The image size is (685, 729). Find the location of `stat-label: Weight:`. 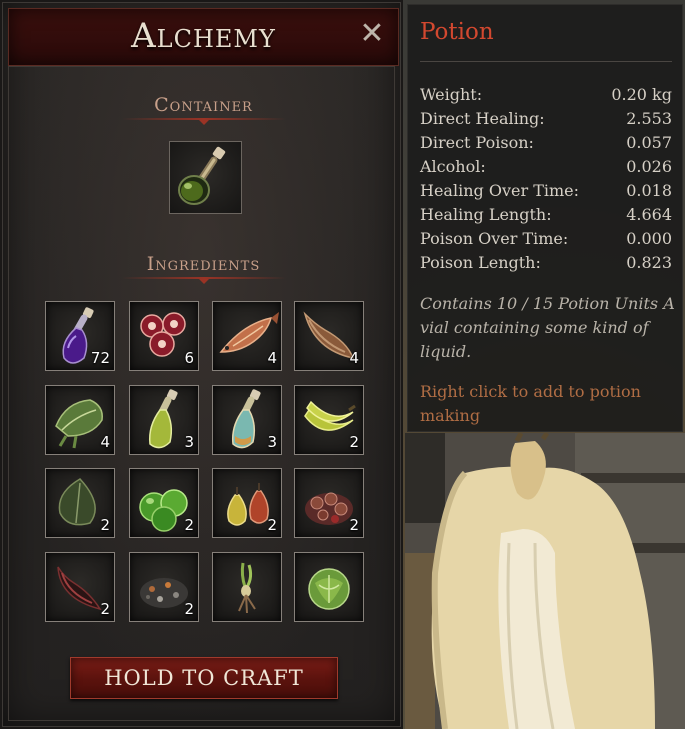

stat-label: Weight: is located at coordinates (451, 94).